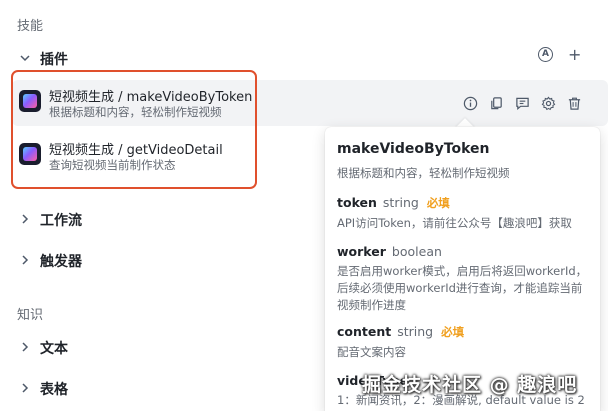 The height and width of the screenshot is (411, 608). I want to click on param-token: token string 必填 API访问Token，请前往公众号【趣浪吧】获取, so click(465, 213).